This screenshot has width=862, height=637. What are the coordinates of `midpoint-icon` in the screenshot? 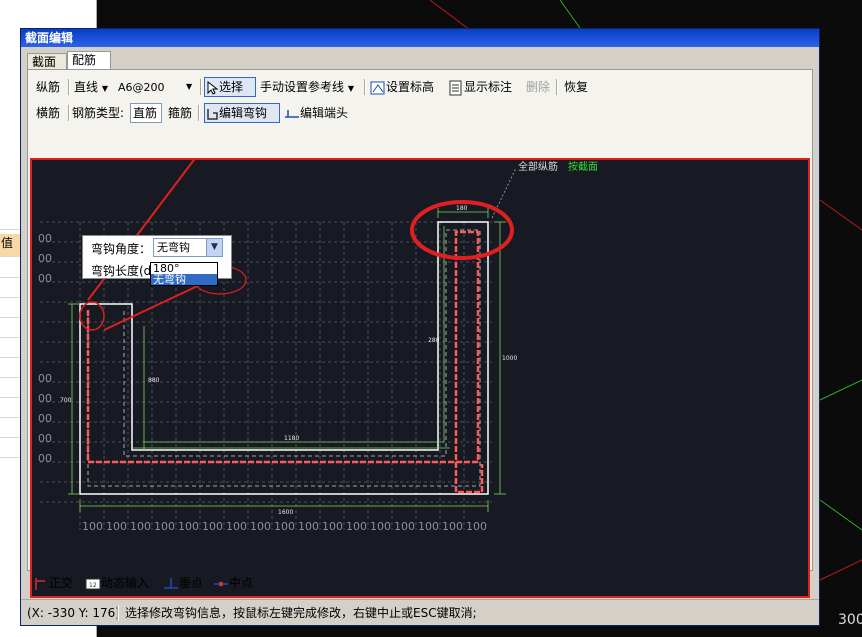 It's located at (221, 583).